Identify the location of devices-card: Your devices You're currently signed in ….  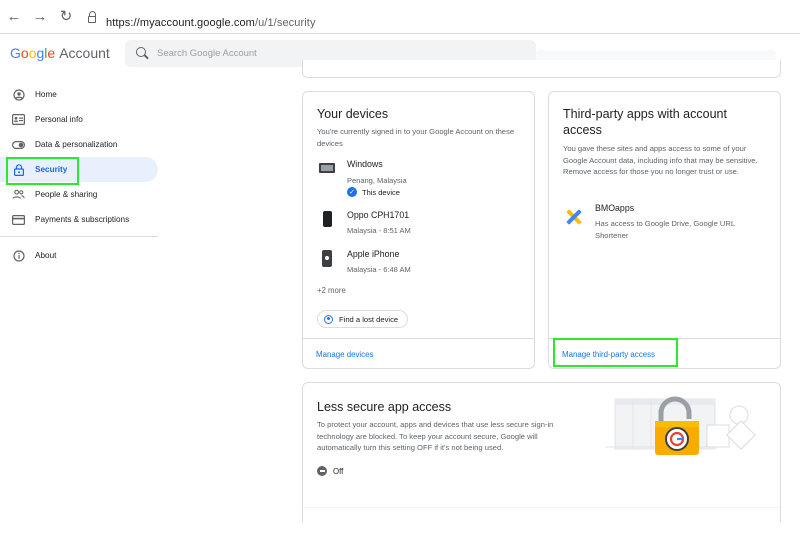
(418, 230).